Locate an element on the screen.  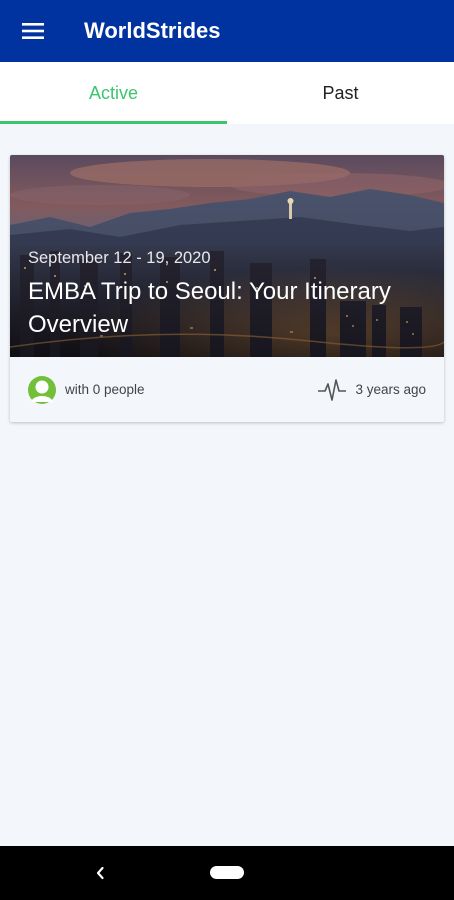
tab-active: Active is located at coordinates (113, 93).